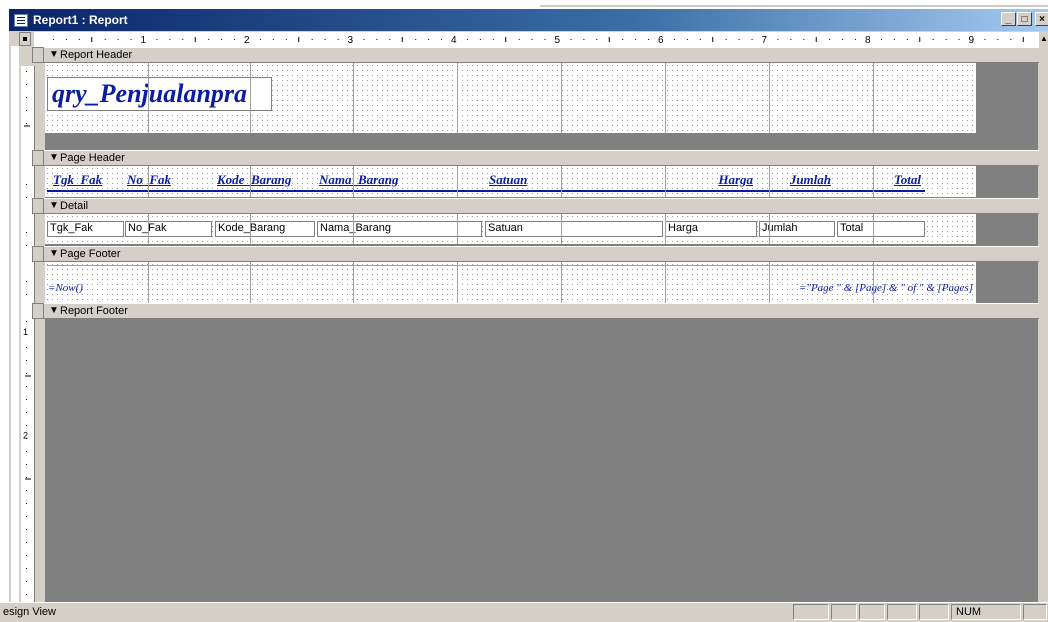 The width and height of the screenshot is (1048, 622). What do you see at coordinates (144, 40) in the screenshot?
I see `ruler-number: 1` at bounding box center [144, 40].